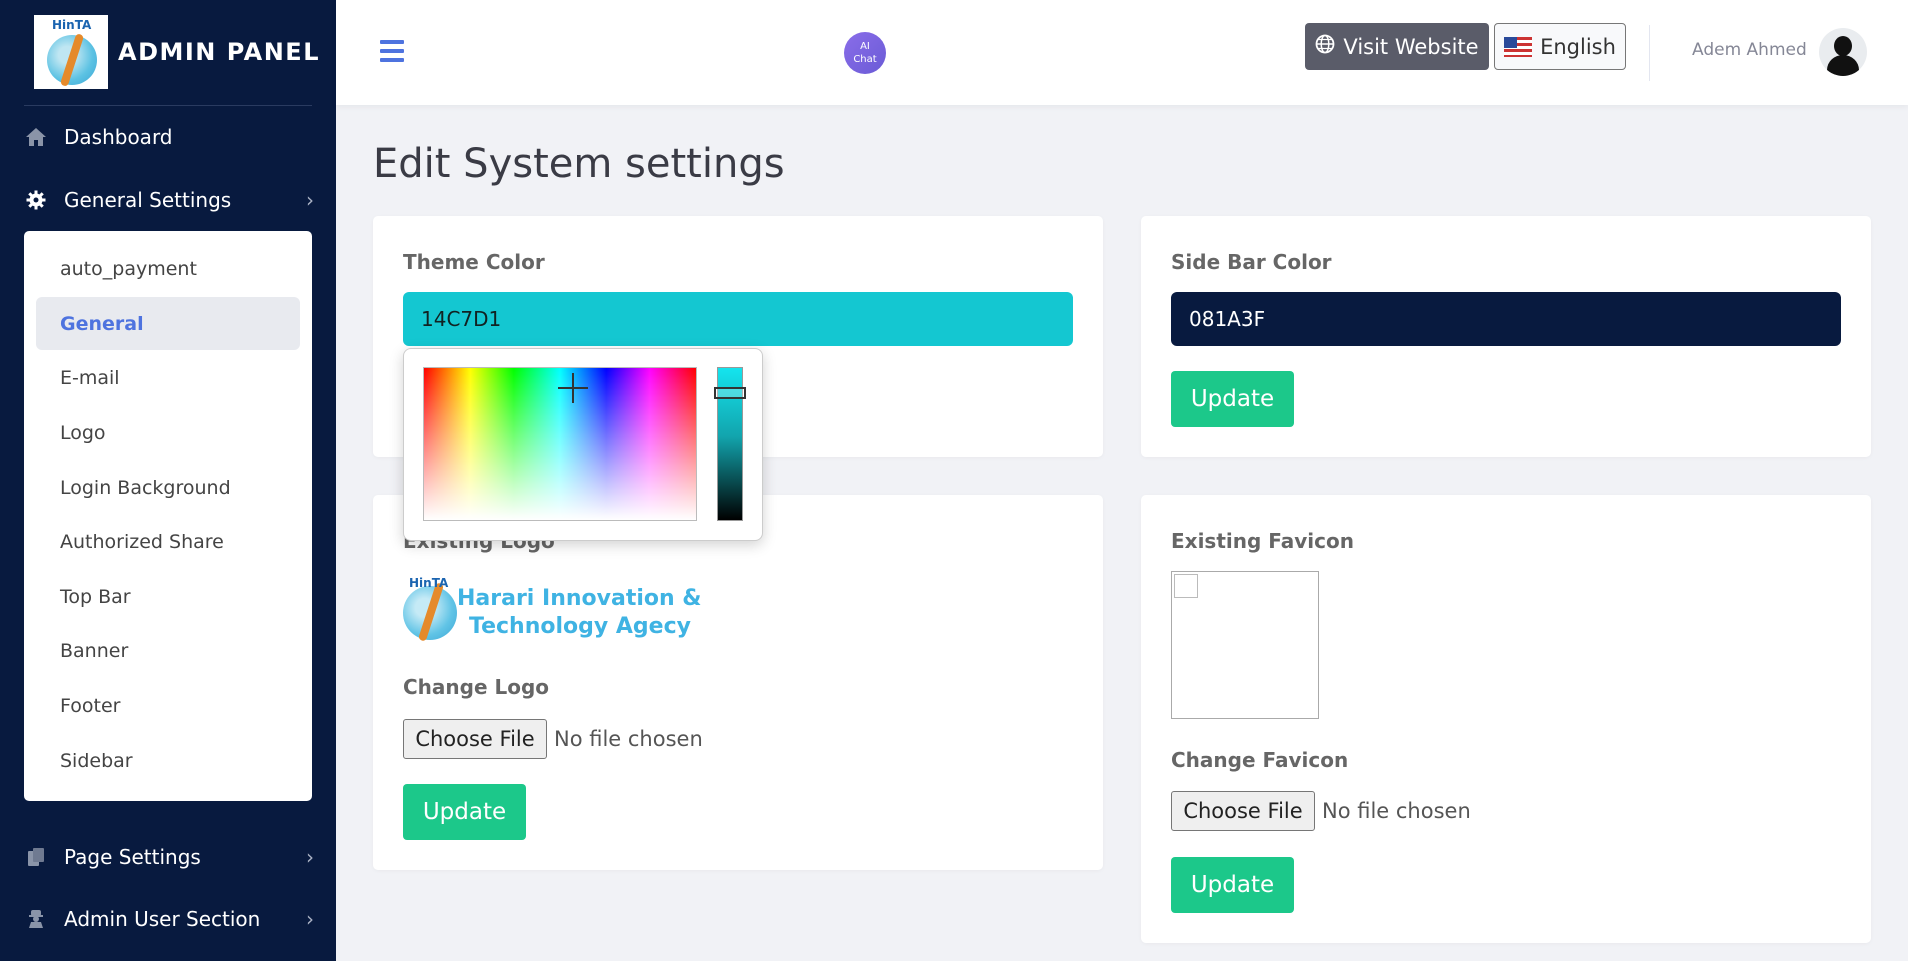 Image resolution: width=1908 pixels, height=961 pixels. Describe the element at coordinates (476, 687) in the screenshot. I see `change-logo-label: Change Logo` at that location.